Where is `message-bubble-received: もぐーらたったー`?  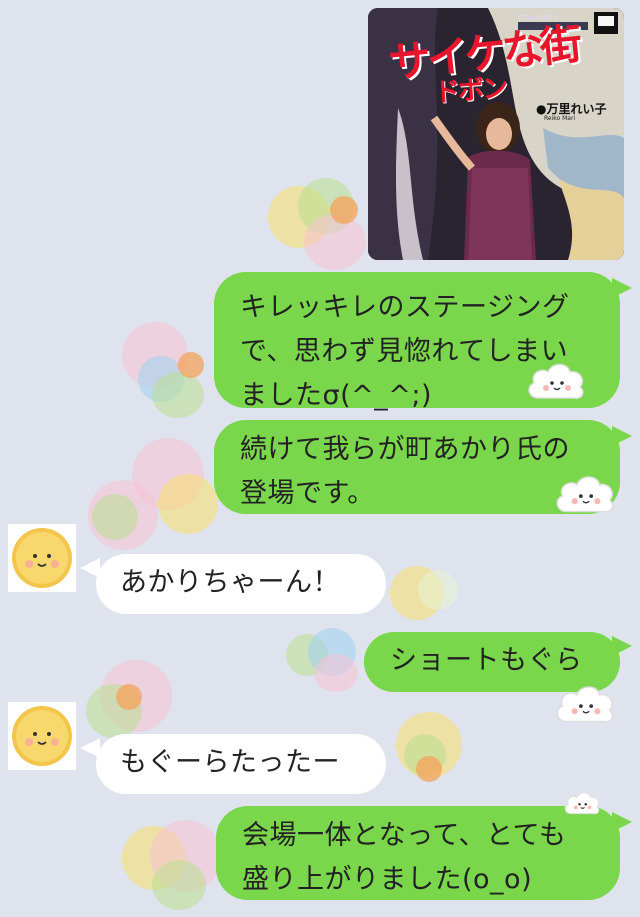 message-bubble-received: もぐーらたったー is located at coordinates (241, 764).